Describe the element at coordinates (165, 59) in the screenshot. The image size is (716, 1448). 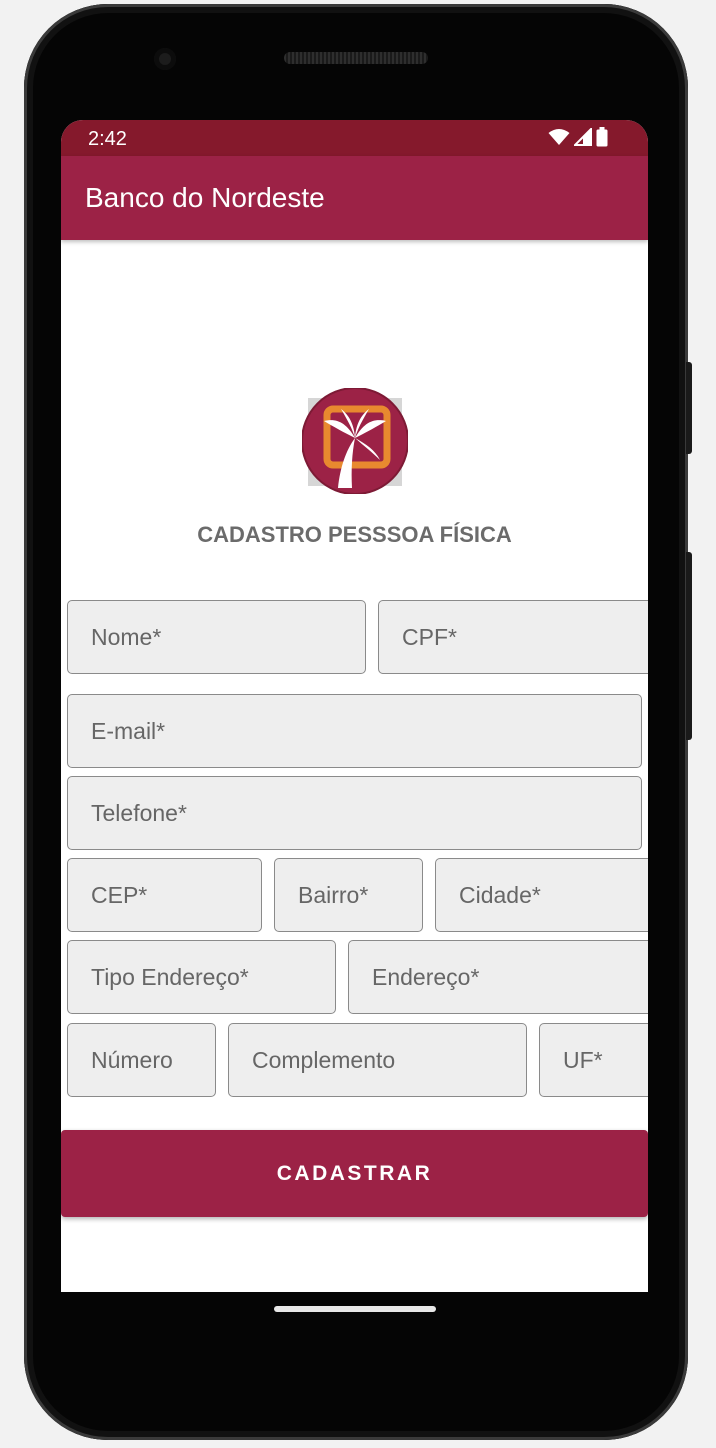
I see `front-camera` at that location.